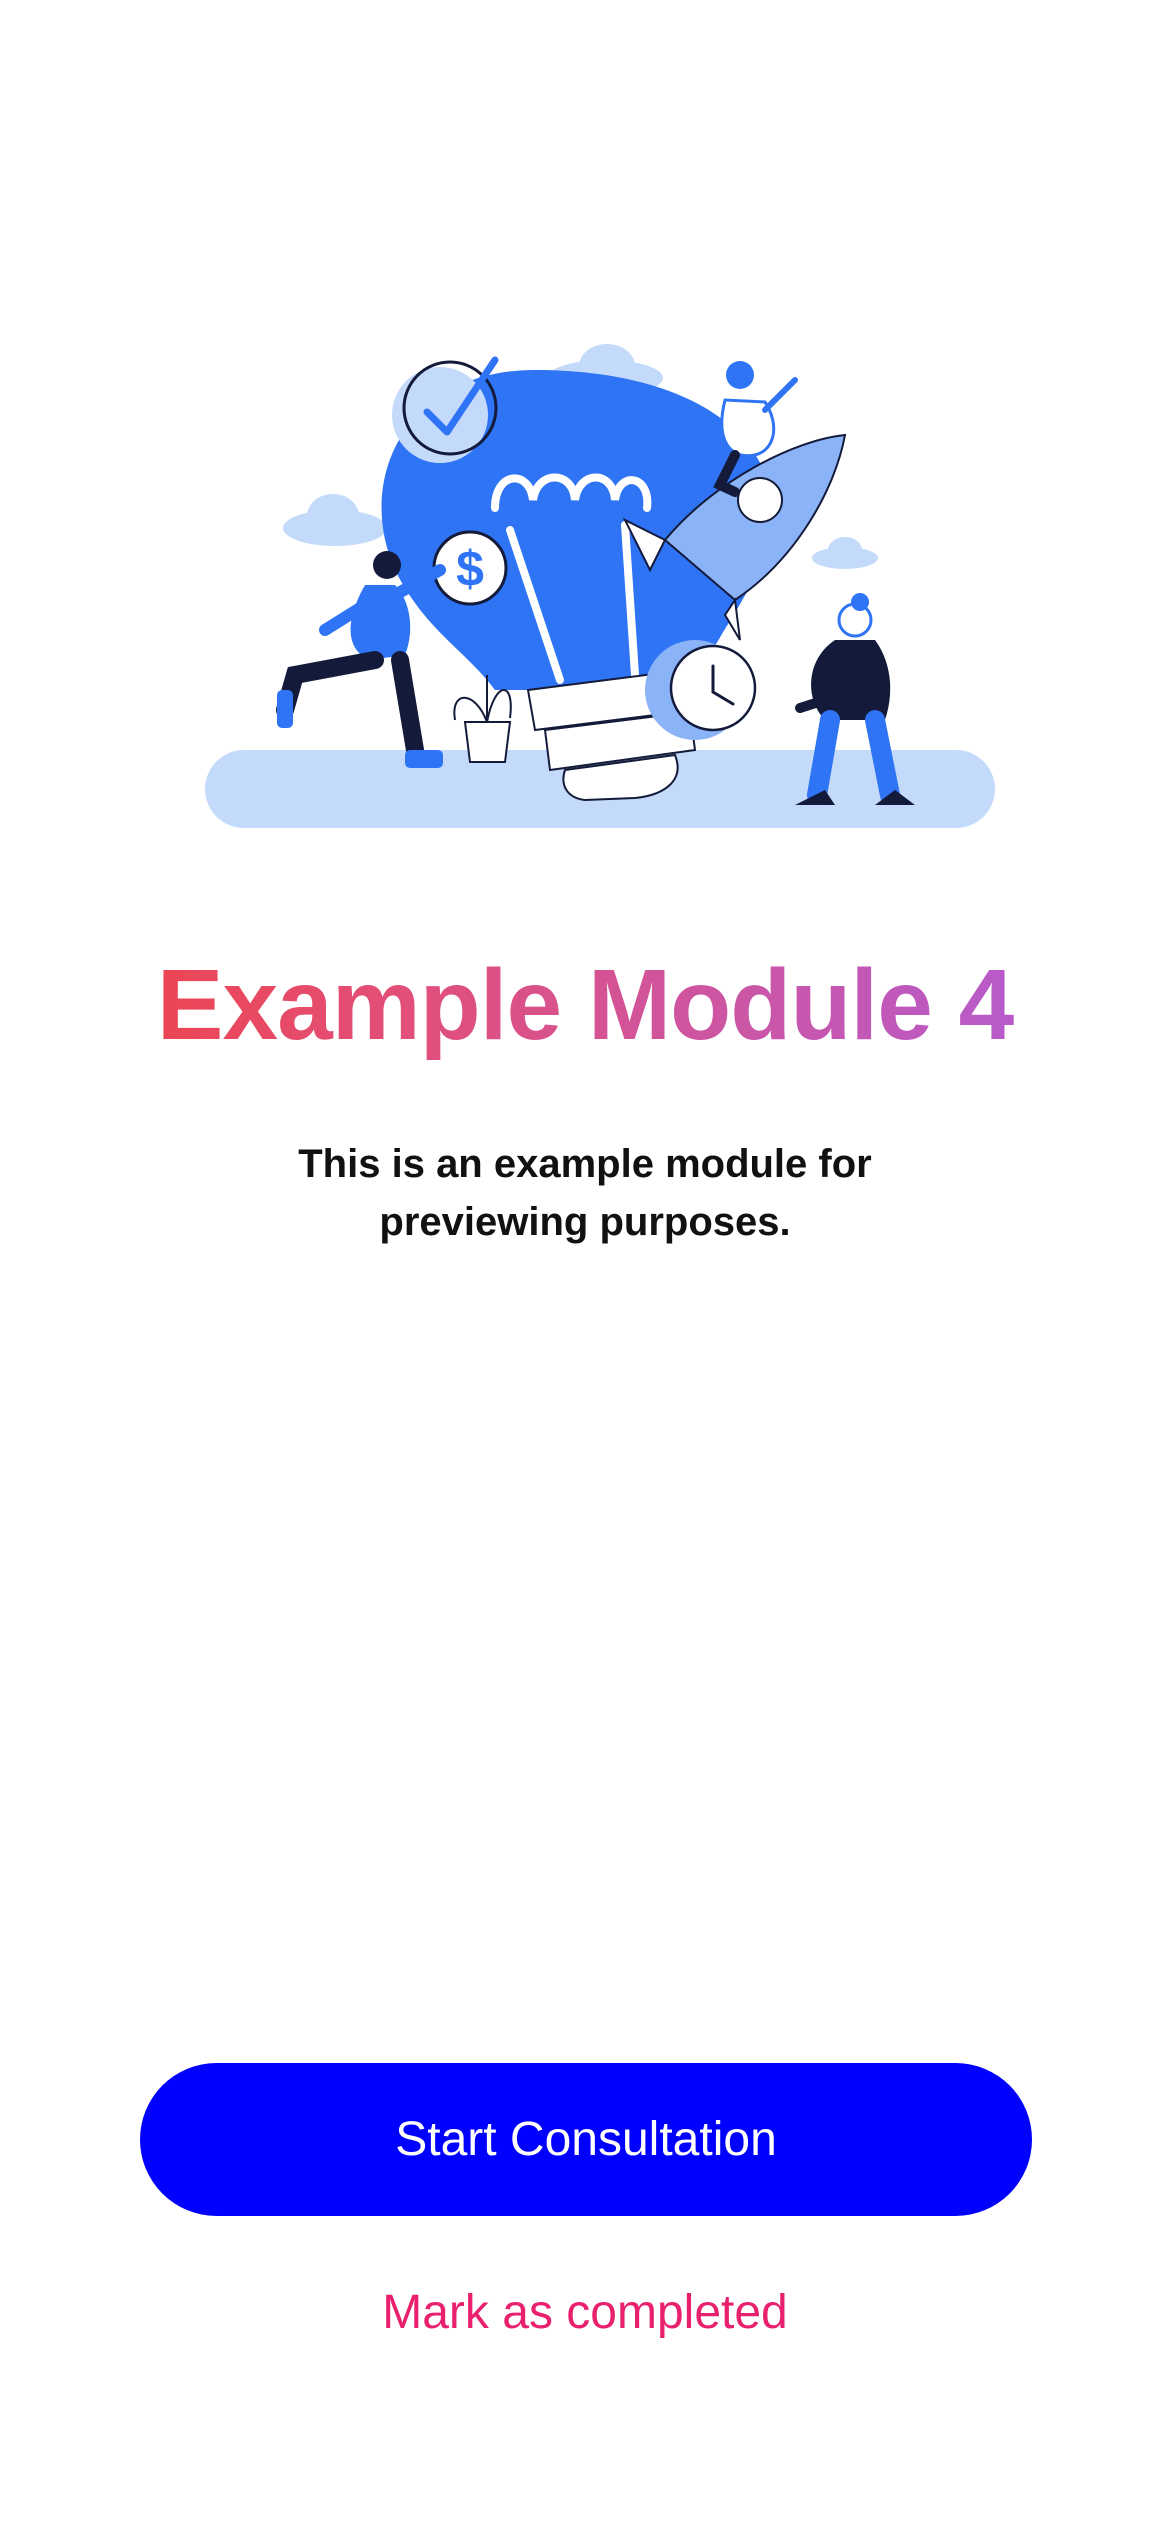 The height and width of the screenshot is (2532, 1170). Describe the element at coordinates (586, 2139) in the screenshot. I see `start-consultation-button: Start Consultation` at that location.